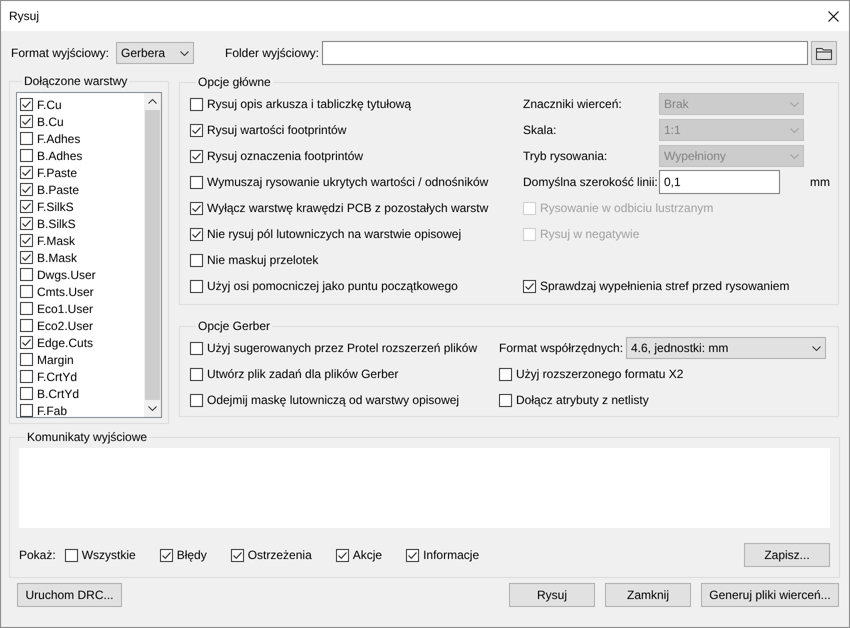 The image size is (850, 628). What do you see at coordinates (833, 16) in the screenshot?
I see `close-icon` at bounding box center [833, 16].